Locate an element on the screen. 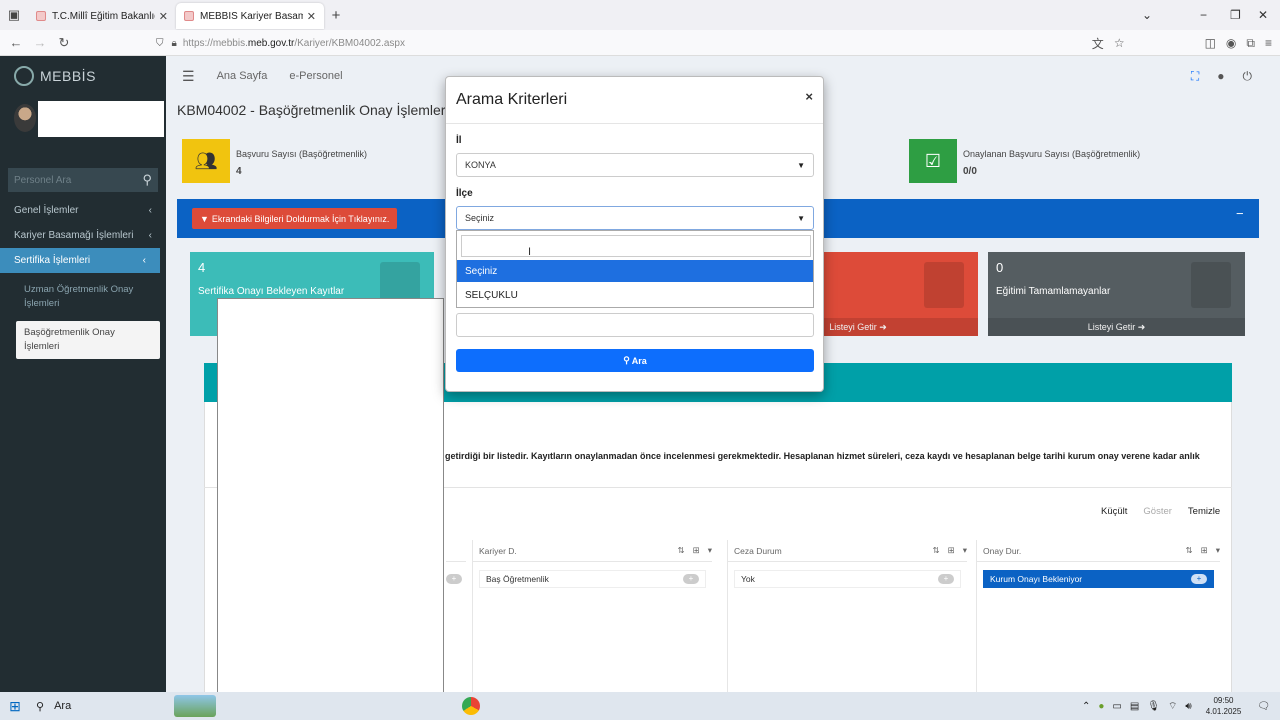 The width and height of the screenshot is (1280, 720). browser-tab-meb: T.C.Millî Eğitim Bakanlığı ✕ is located at coordinates (102, 16).